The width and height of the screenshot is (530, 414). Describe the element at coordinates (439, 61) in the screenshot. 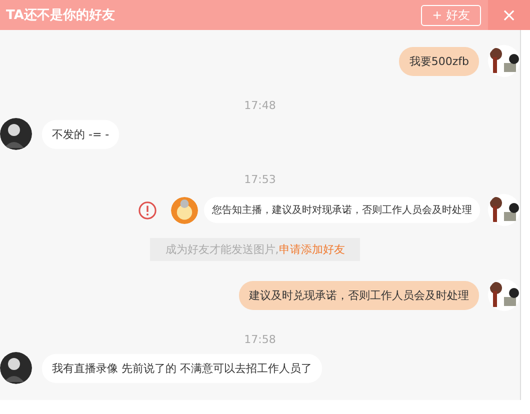

I see `message-bubble: 我要500zfb` at that location.